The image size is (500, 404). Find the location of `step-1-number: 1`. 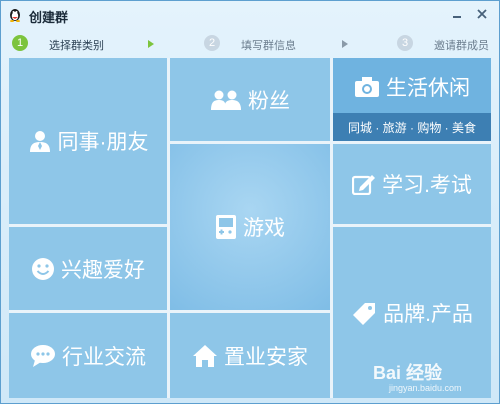

step-1-number: 1 is located at coordinates (20, 43).